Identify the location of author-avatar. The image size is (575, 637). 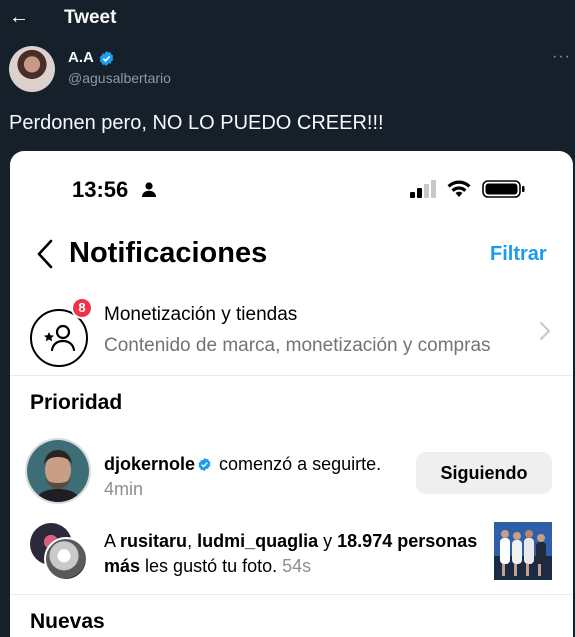
(32, 69).